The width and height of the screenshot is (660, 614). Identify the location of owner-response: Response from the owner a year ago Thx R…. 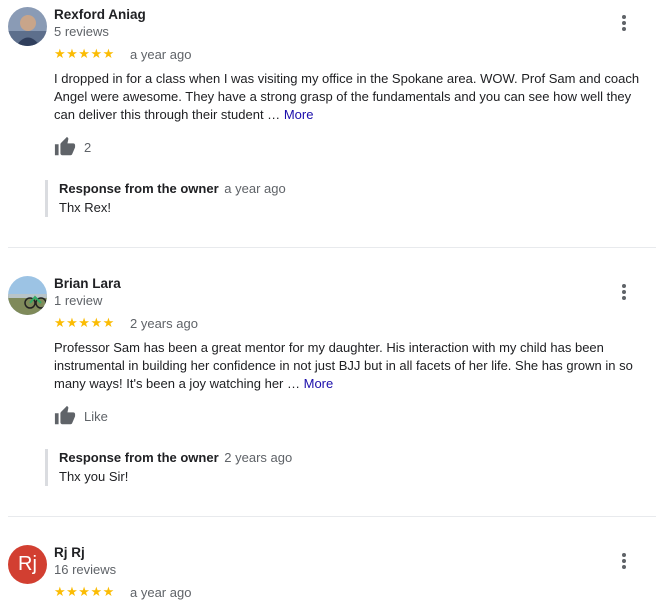
(332, 198).